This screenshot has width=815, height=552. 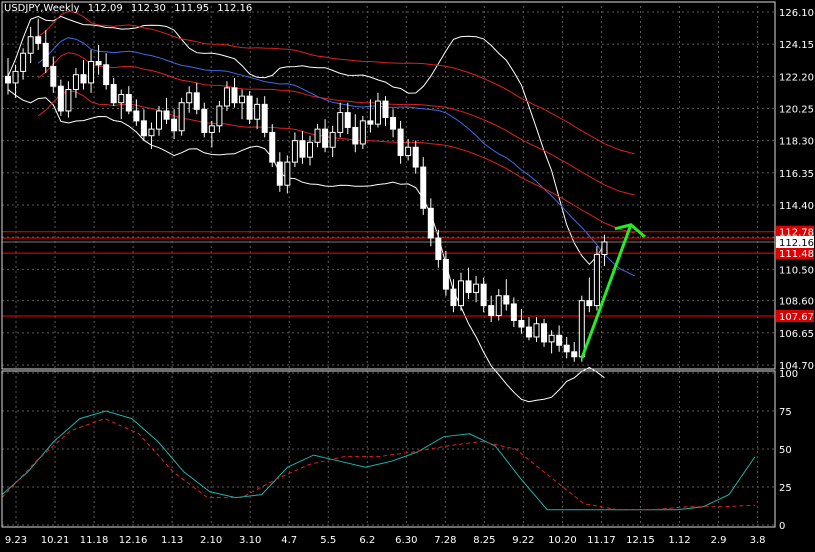 What do you see at coordinates (328, 540) in the screenshot?
I see `x-tick-label: 5.5` at bounding box center [328, 540].